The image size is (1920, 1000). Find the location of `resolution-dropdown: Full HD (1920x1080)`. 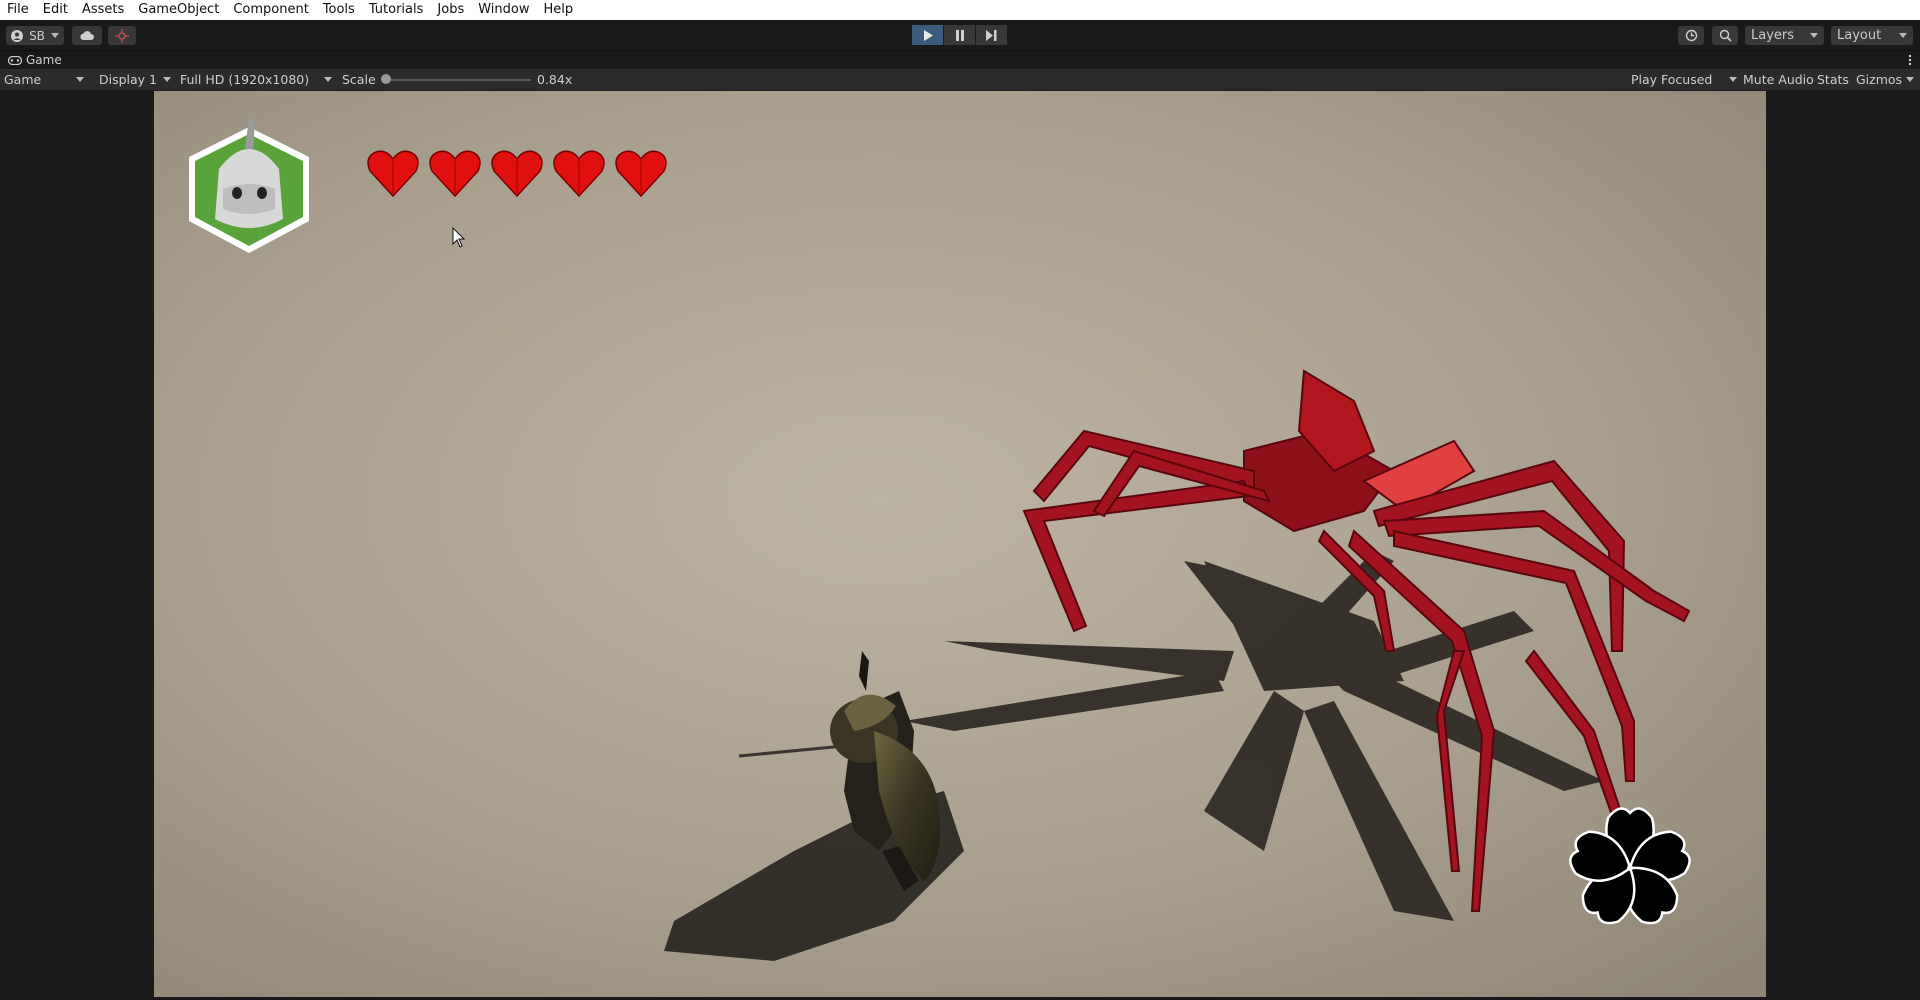

resolution-dropdown: Full HD (1920x1080) is located at coordinates (256, 79).